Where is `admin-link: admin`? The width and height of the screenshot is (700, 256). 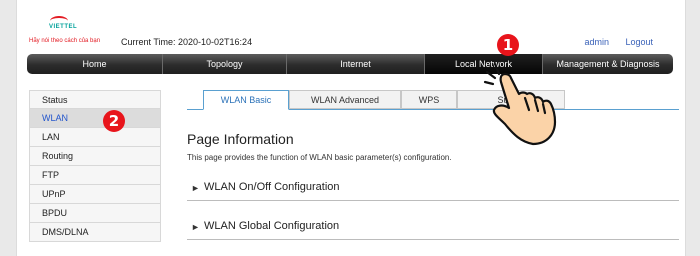 admin-link: admin is located at coordinates (596, 42).